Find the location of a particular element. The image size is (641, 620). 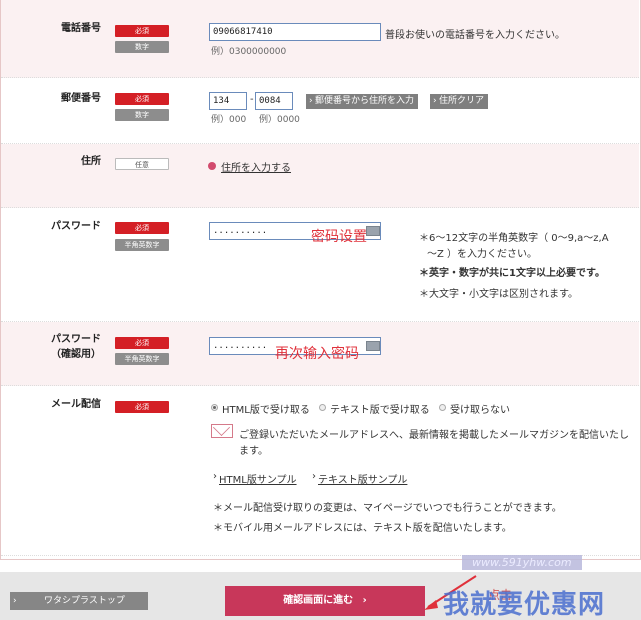

mail-notice-line1: ご登録いただいたメールアドレスへ、最新情報を掲載したメールマガジンを配信いたし is located at coordinates (434, 435).